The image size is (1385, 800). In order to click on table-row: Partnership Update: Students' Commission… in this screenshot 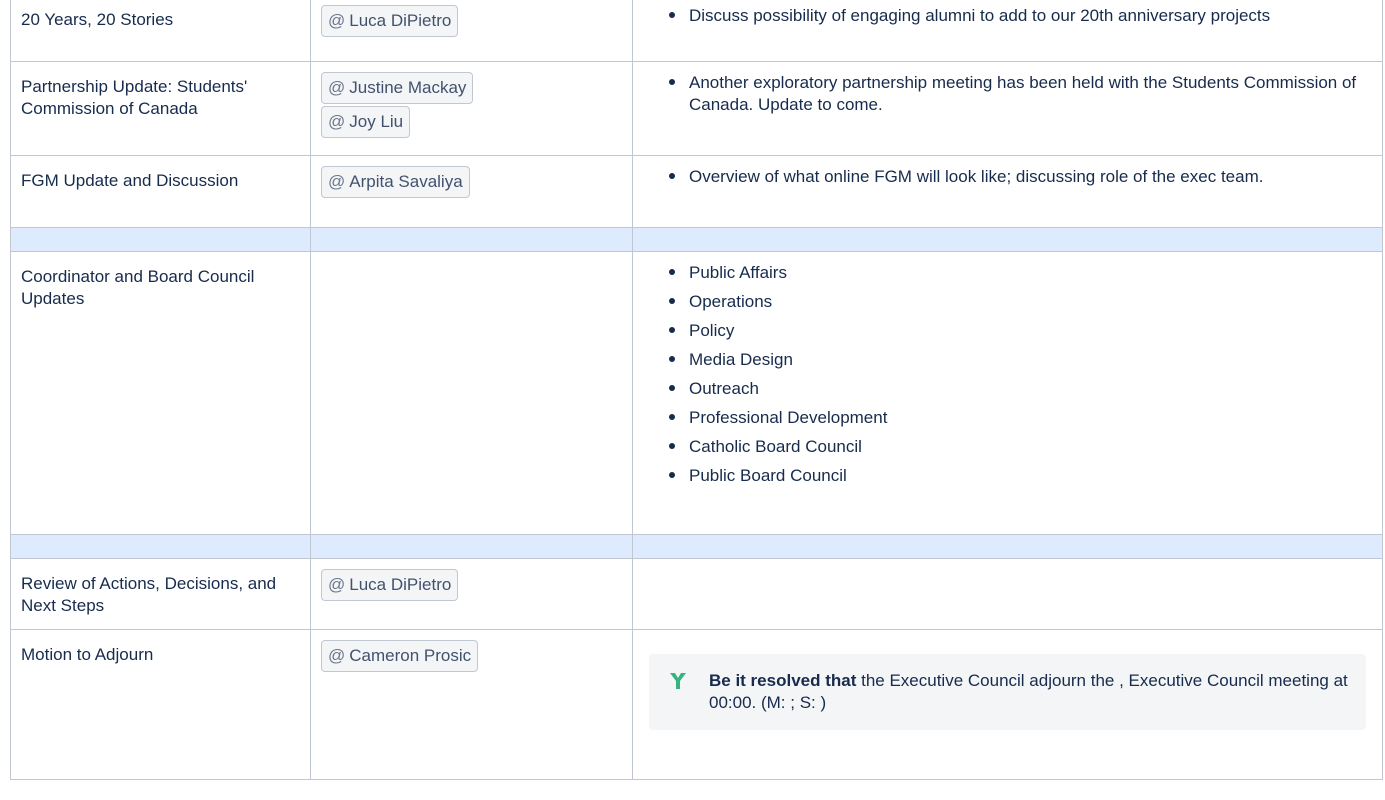, I will do `click(696, 108)`.